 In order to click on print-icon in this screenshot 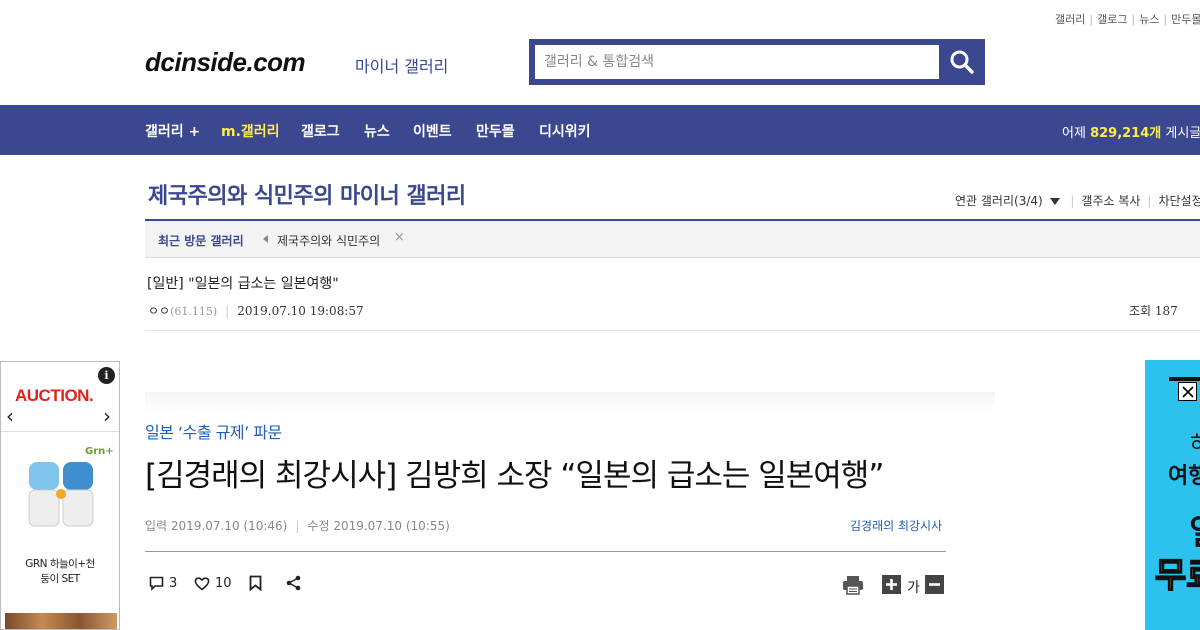, I will do `click(853, 585)`.